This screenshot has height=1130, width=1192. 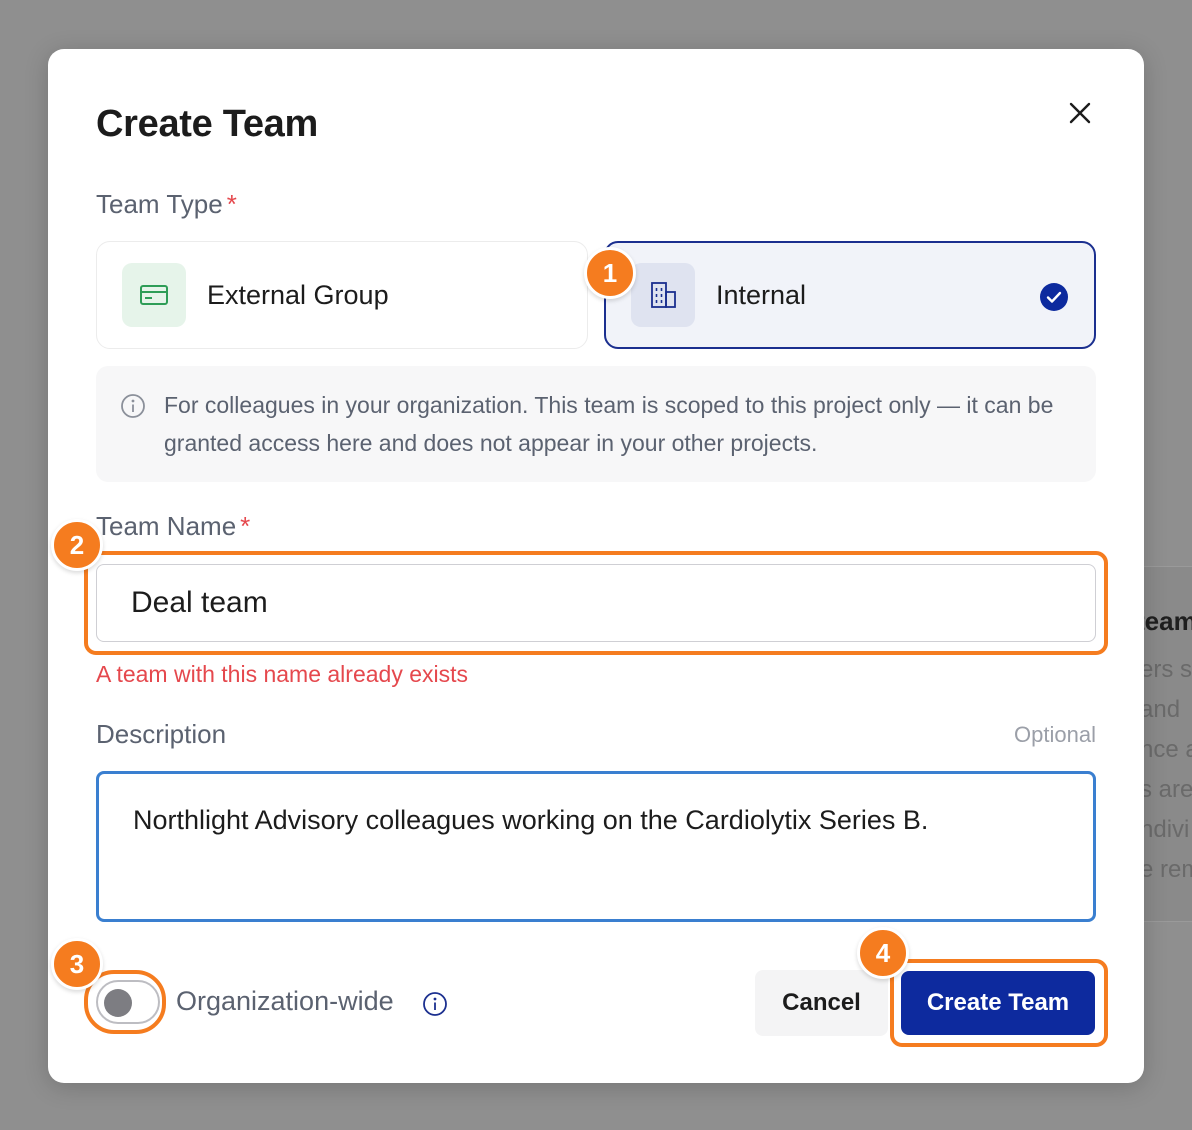 What do you see at coordinates (77, 545) in the screenshot?
I see `annotation-marker-2: 2` at bounding box center [77, 545].